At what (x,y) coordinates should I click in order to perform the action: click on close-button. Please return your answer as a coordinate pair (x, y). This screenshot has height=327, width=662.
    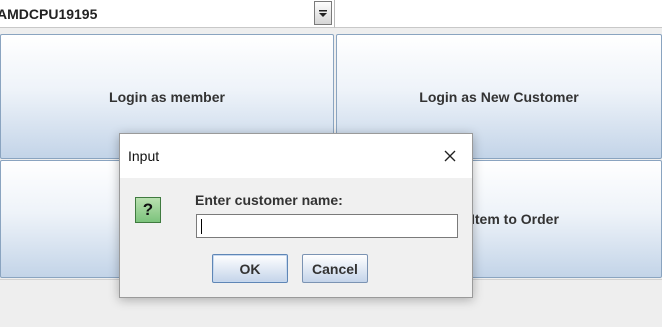
    Looking at the image, I should click on (450, 156).